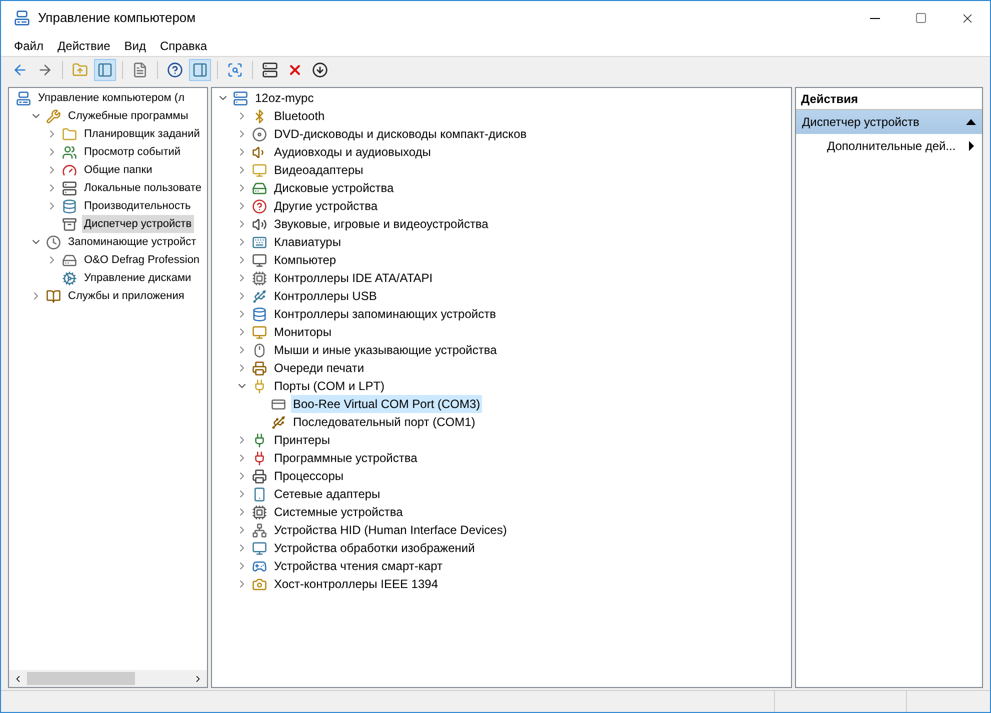 This screenshot has width=991, height=713. Describe the element at coordinates (386, 404) in the screenshot. I see `tree-item: Boo-Ree Virtual COM Port (COM3)` at that location.